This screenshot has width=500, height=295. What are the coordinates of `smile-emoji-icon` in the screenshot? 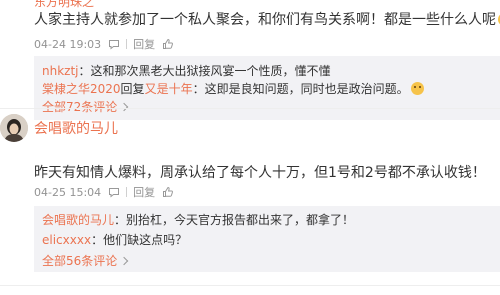 It's located at (417, 88).